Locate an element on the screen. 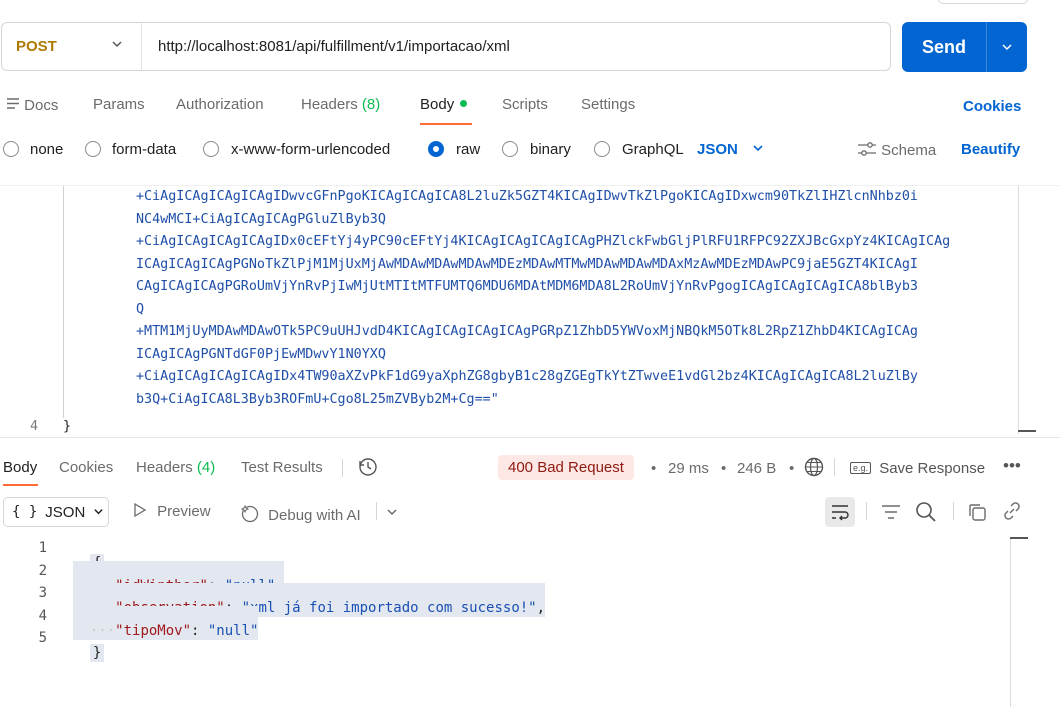  tab-headers: Headers (8) is located at coordinates (340, 104).